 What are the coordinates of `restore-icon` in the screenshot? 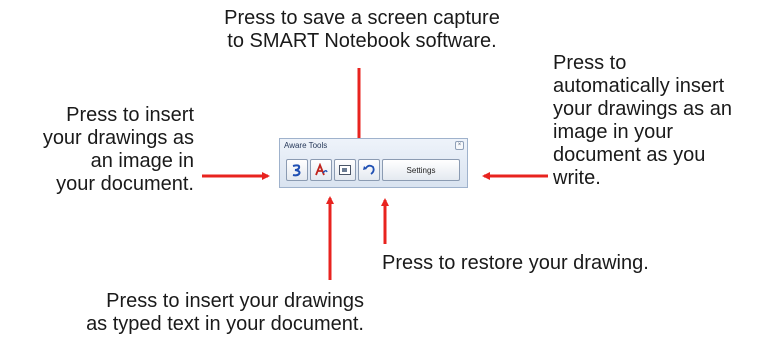 It's located at (369, 169).